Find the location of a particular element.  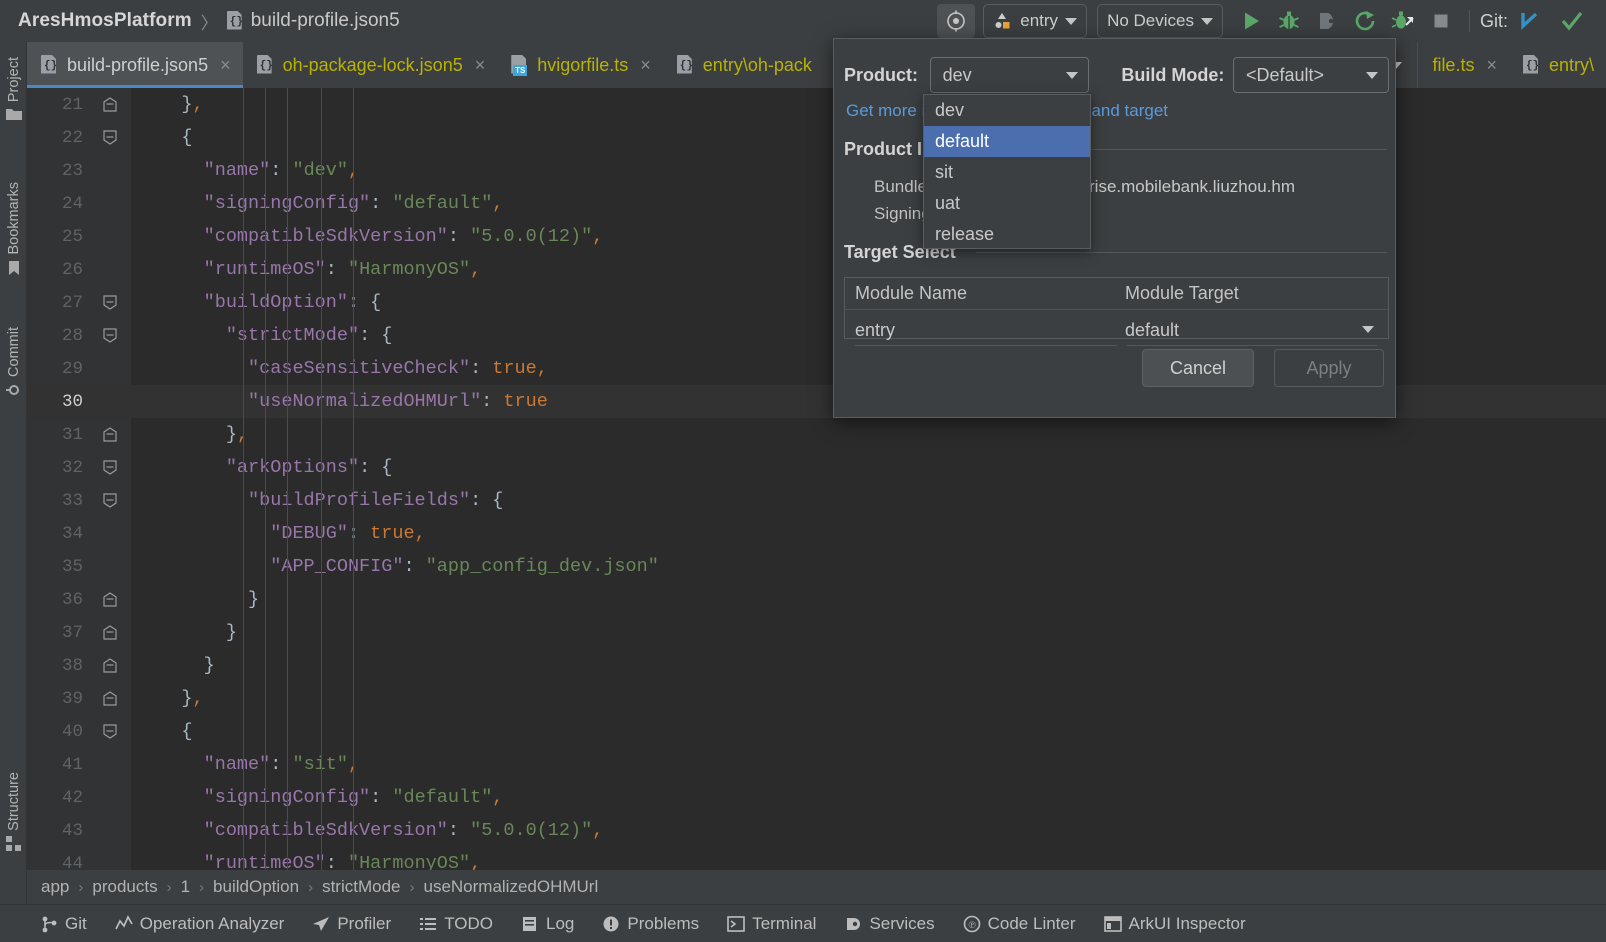

product-select: dev is located at coordinates (1009, 75).